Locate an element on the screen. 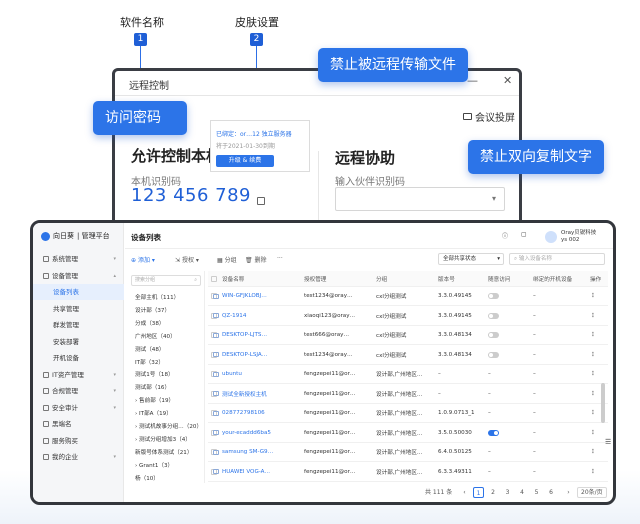 This screenshot has height=524, width=640. page-button: 1 is located at coordinates (478, 492).